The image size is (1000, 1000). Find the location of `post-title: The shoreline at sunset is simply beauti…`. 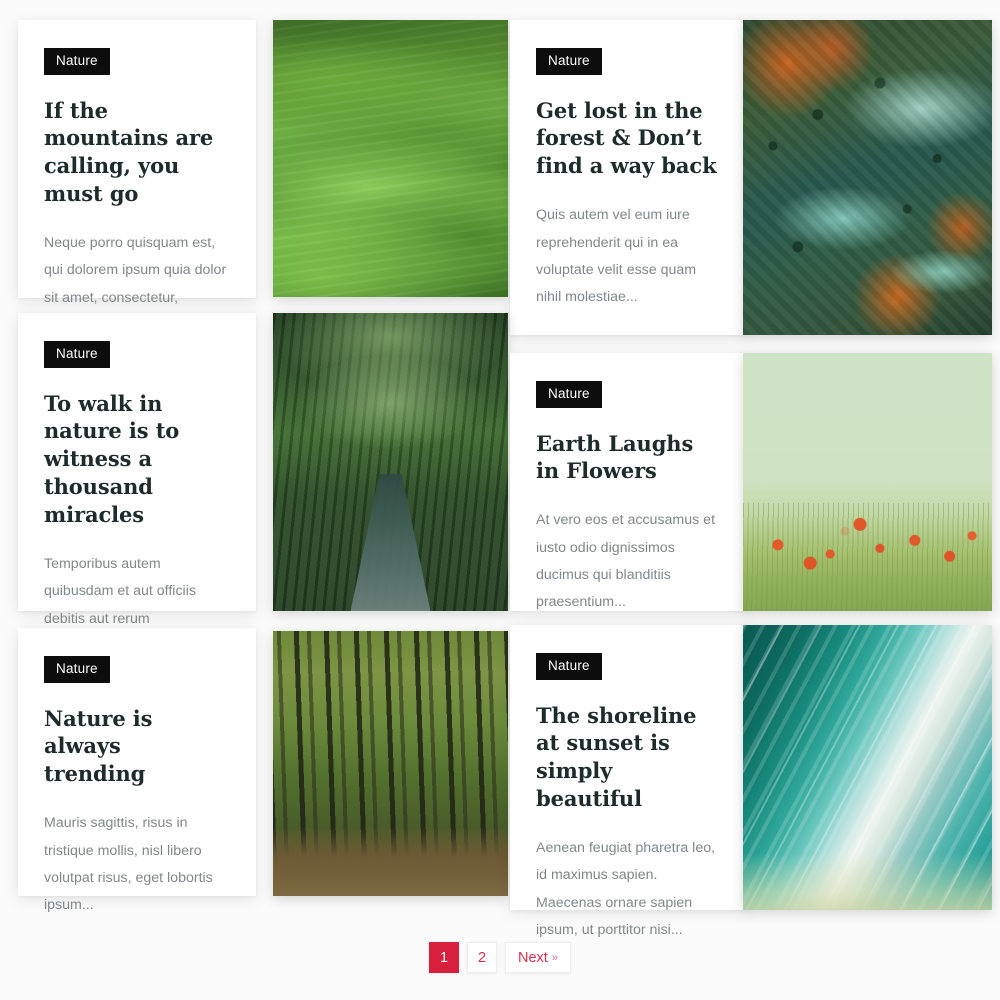

post-title: The shoreline at sunset is simply beauti… is located at coordinates (628, 758).